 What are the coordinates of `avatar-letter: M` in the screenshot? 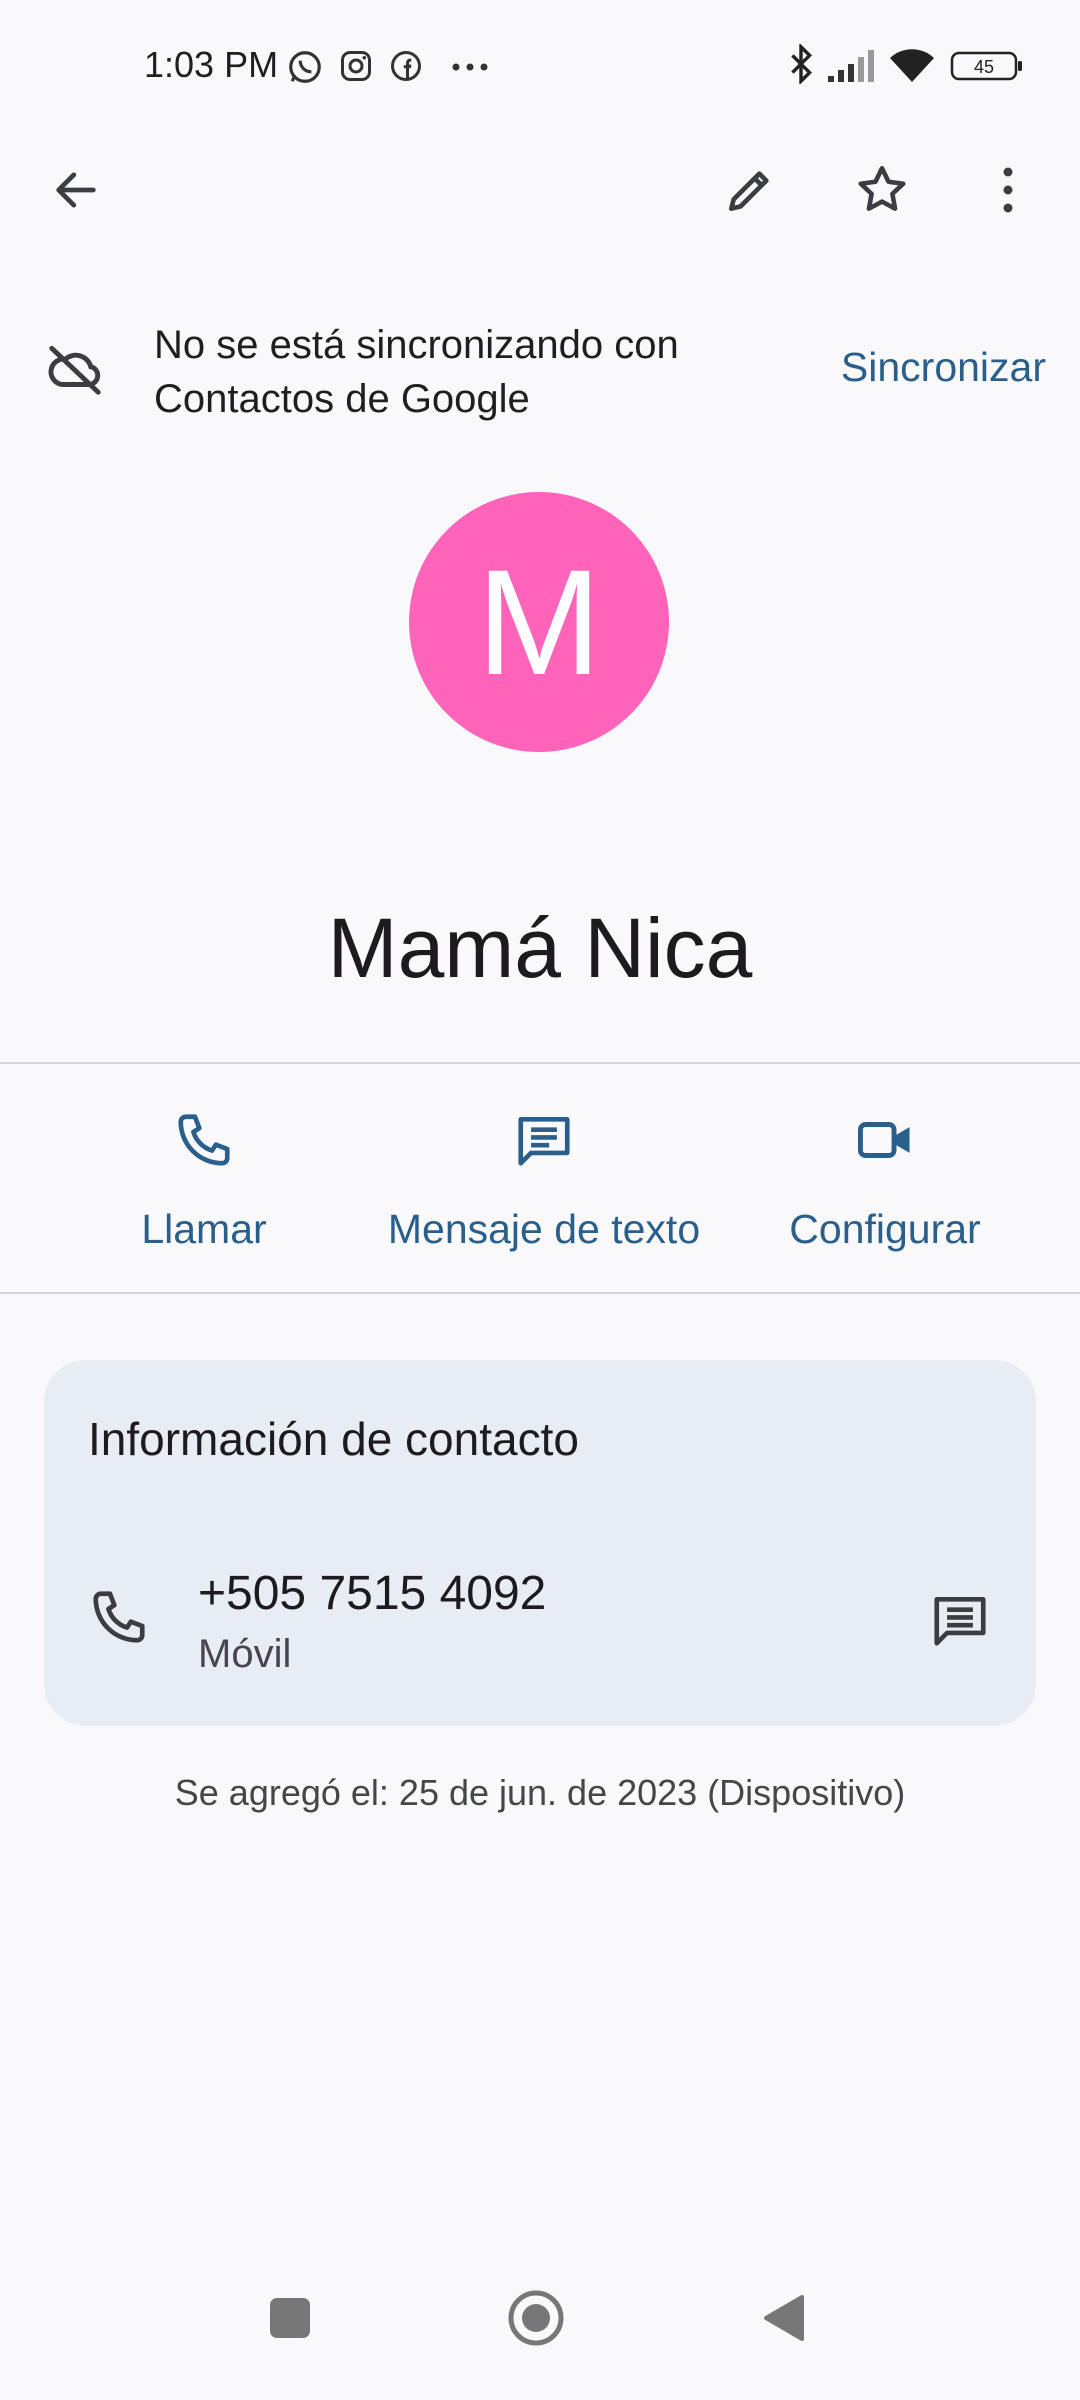 It's located at (539, 622).